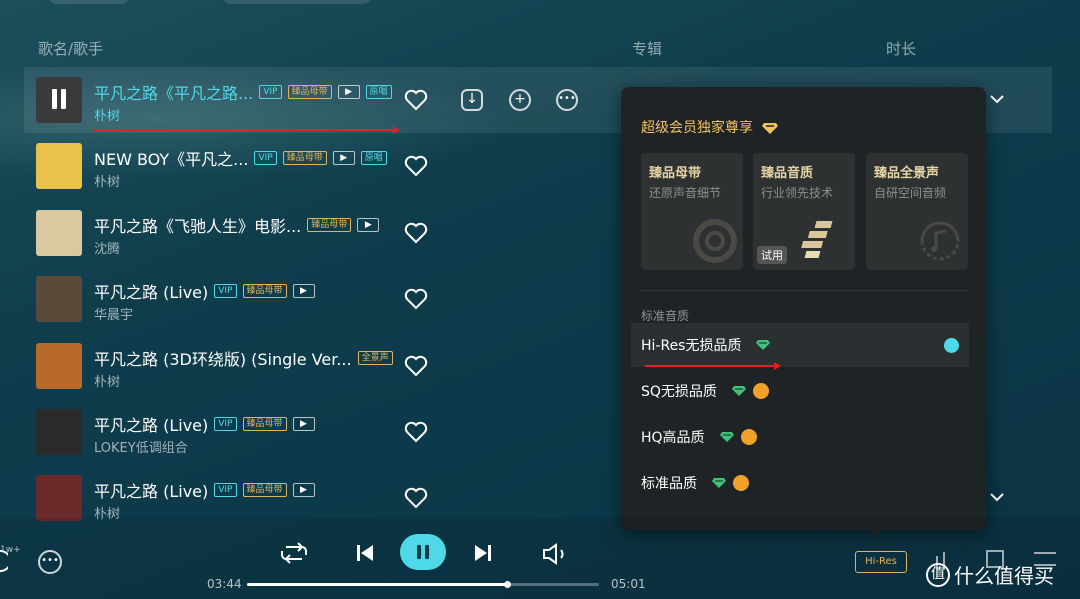 The height and width of the screenshot is (599, 1080). I want to click on quality-option-label: SQ无损品质, so click(679, 392).